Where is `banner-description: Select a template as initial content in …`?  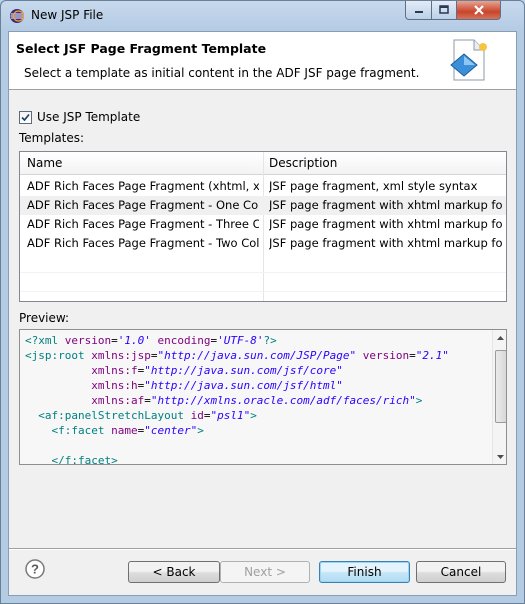 banner-description: Select a template as initial content in … is located at coordinates (222, 73).